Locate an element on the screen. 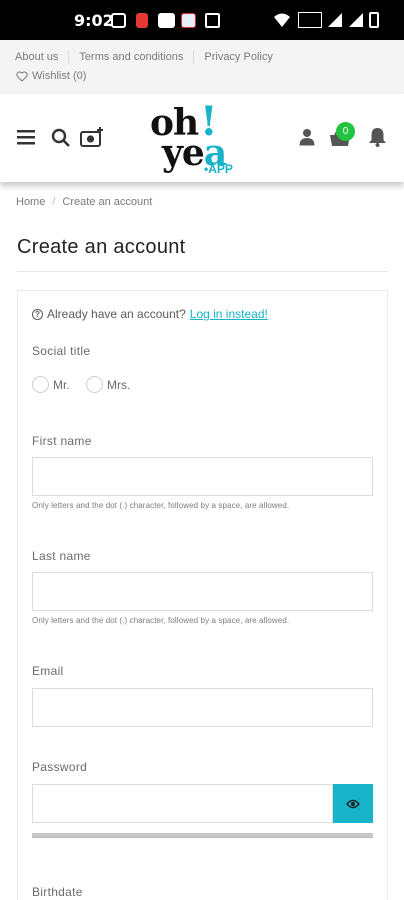 The image size is (404, 900). password-label: Password is located at coordinates (60, 767).